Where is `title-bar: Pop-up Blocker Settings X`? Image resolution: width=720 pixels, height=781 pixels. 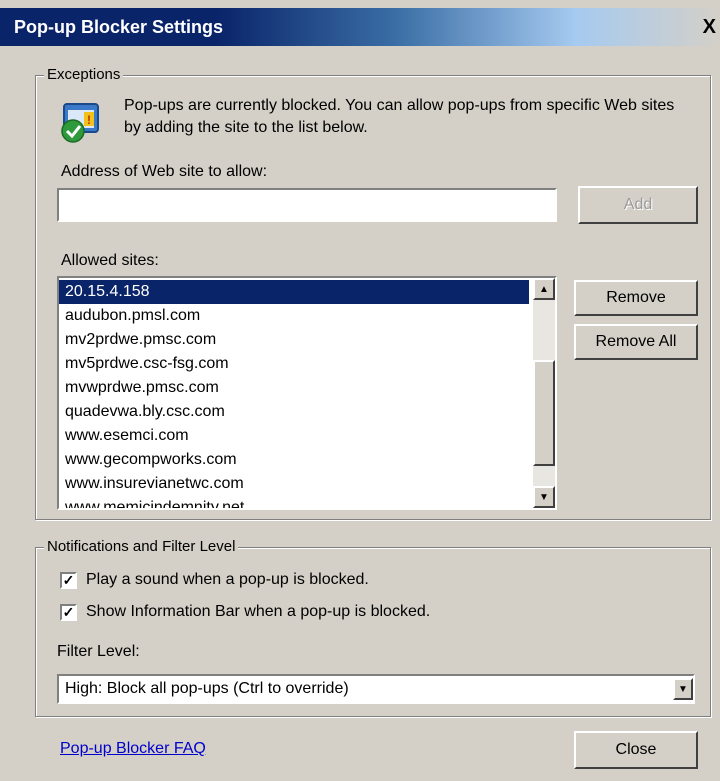 title-bar: Pop-up Blocker Settings X is located at coordinates (360, 27).